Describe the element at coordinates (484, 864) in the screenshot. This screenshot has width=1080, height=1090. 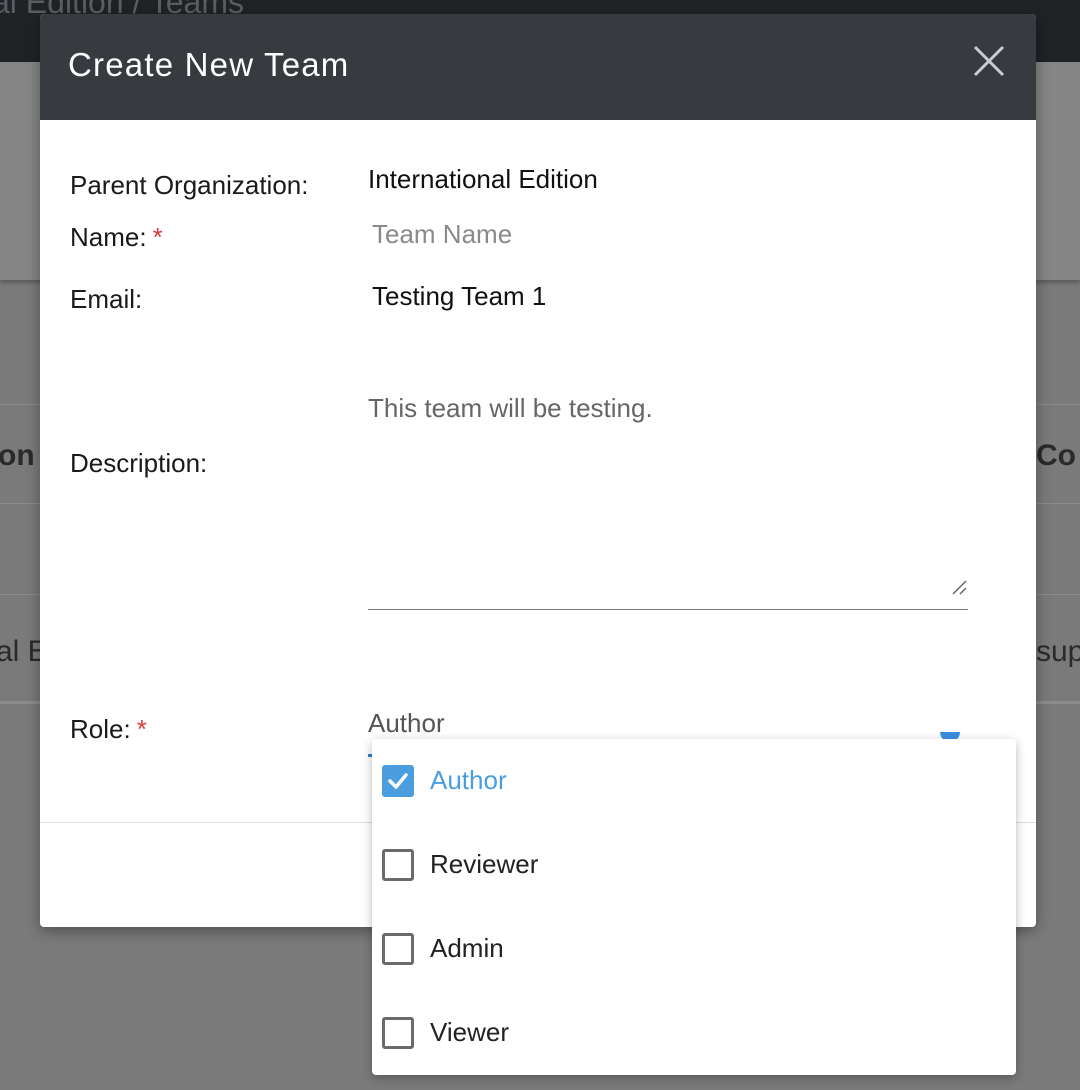
I see `role-option-label: Reviewer` at that location.